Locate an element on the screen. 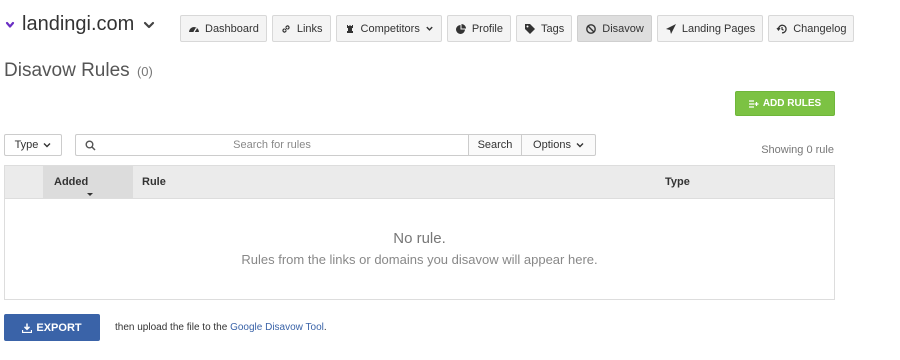  sort-desc-icon is located at coordinates (90, 194).